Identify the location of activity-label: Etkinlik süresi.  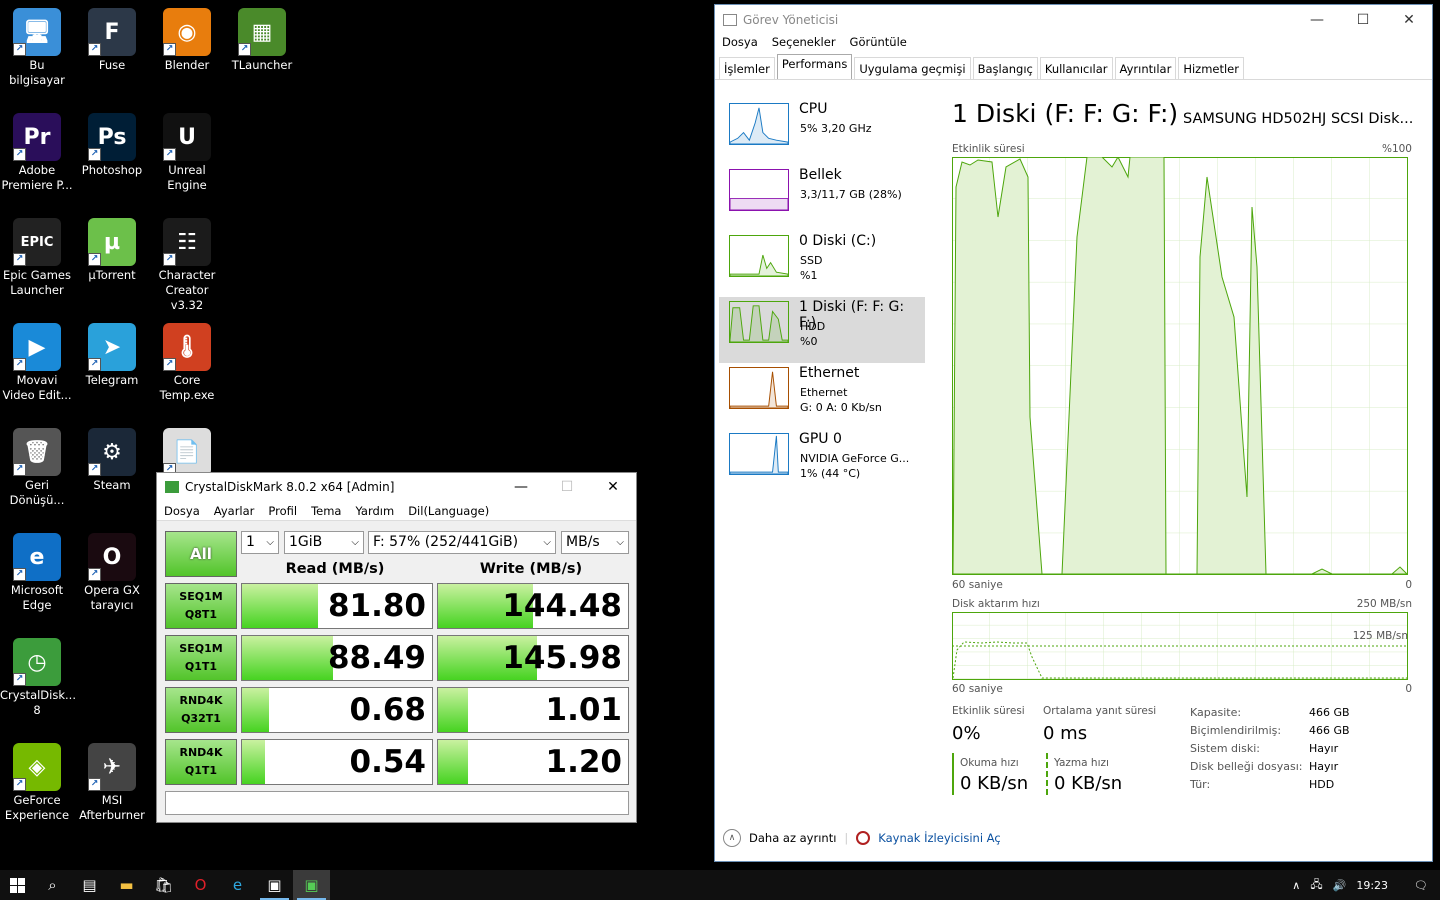
(988, 711).